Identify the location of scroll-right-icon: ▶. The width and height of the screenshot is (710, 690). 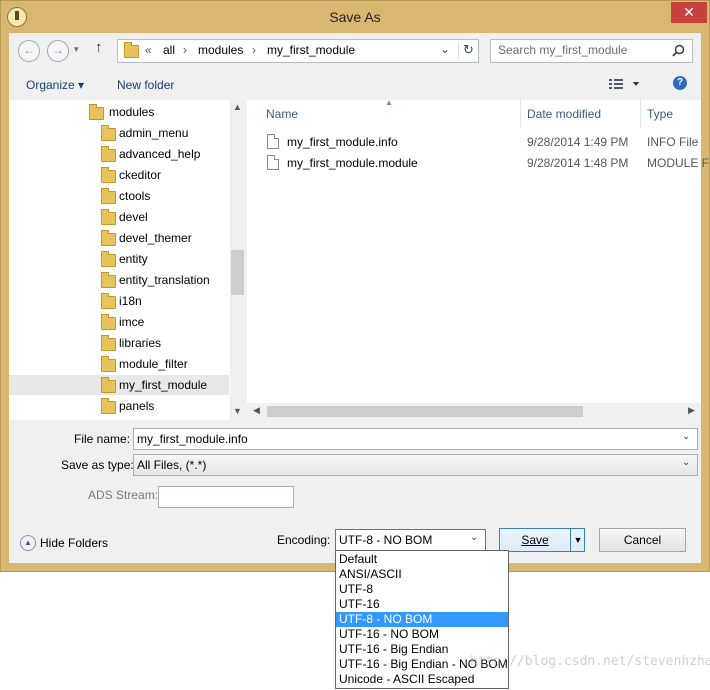
(691, 410).